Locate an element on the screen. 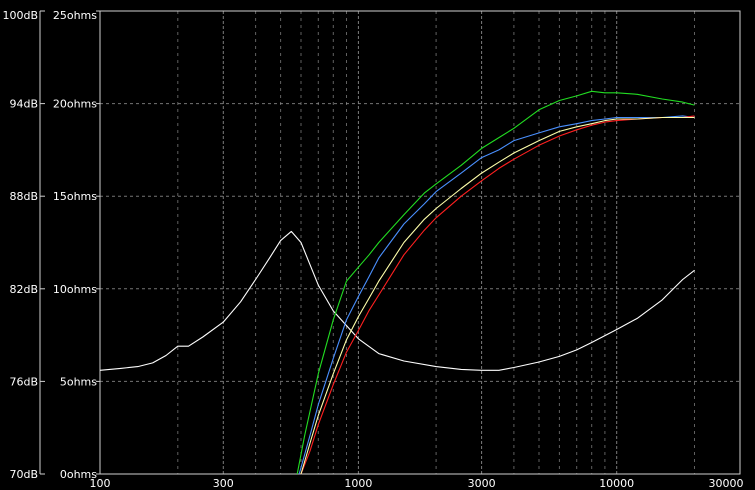 The image size is (755, 490). x-tick-label: 300 is located at coordinates (223, 483).